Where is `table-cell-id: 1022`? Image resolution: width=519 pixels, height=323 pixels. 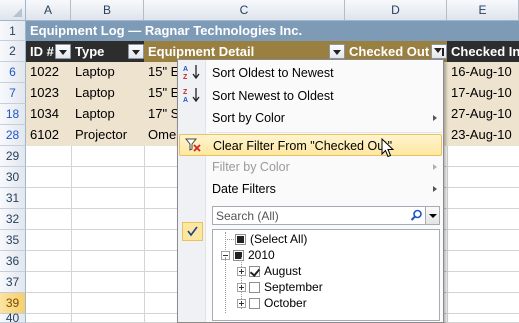
table-cell-id: 1022 is located at coordinates (48, 72).